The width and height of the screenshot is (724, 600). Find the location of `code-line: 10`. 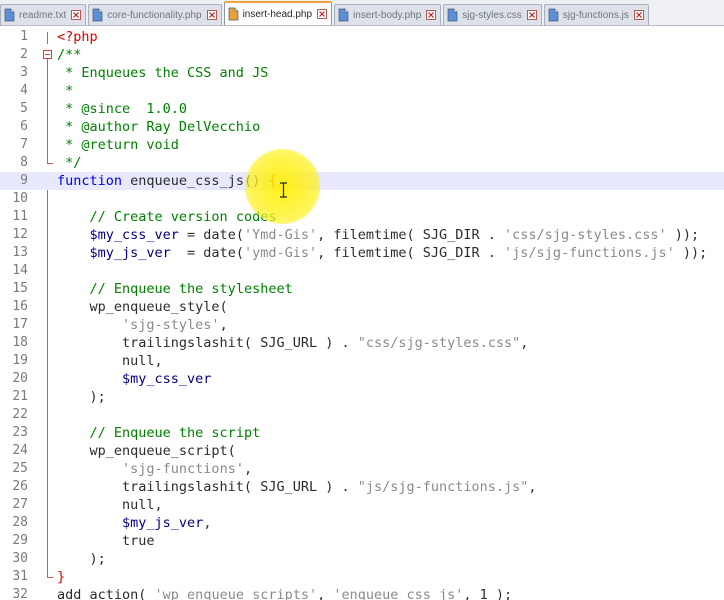

code-line: 10 is located at coordinates (362, 199).